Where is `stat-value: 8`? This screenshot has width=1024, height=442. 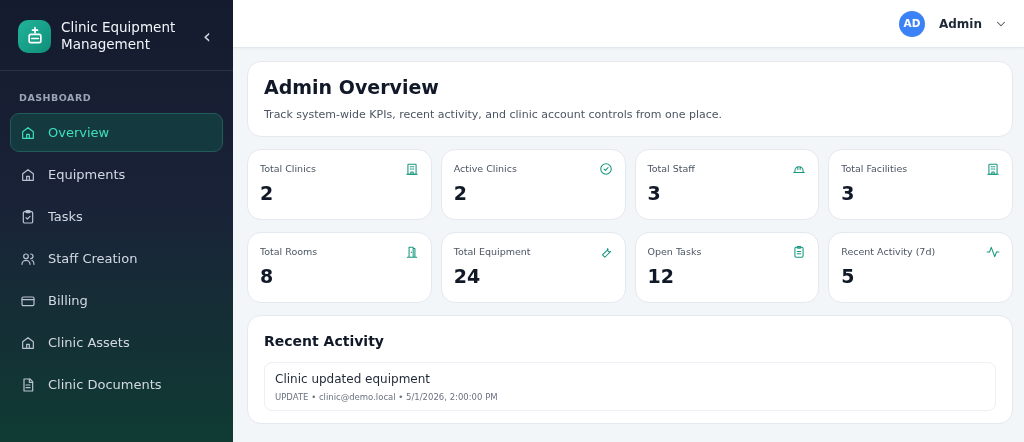 stat-value: 8 is located at coordinates (267, 276).